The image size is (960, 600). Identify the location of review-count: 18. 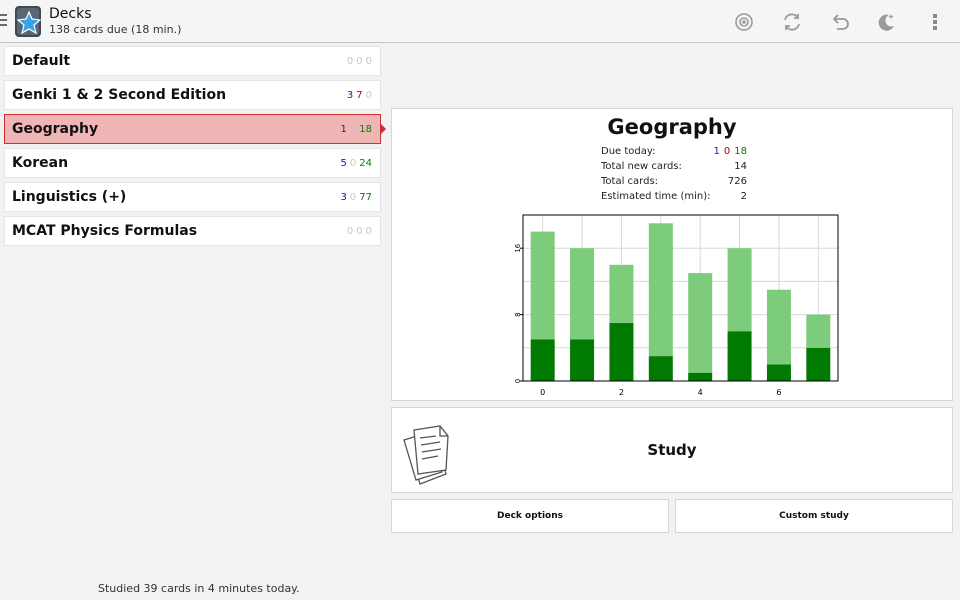
(365, 129).